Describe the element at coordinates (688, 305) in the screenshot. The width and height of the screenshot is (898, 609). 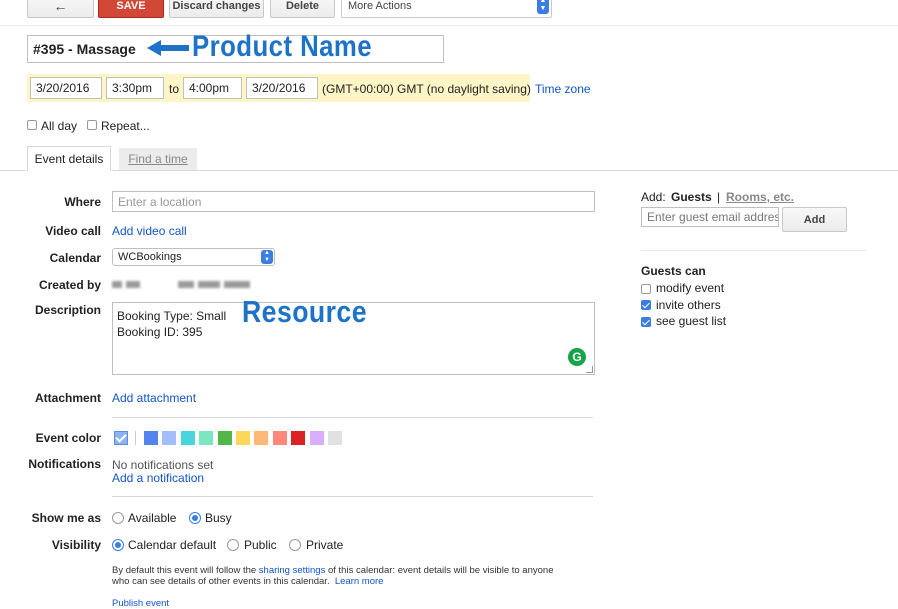
I see `invite-others-label: invite others` at that location.